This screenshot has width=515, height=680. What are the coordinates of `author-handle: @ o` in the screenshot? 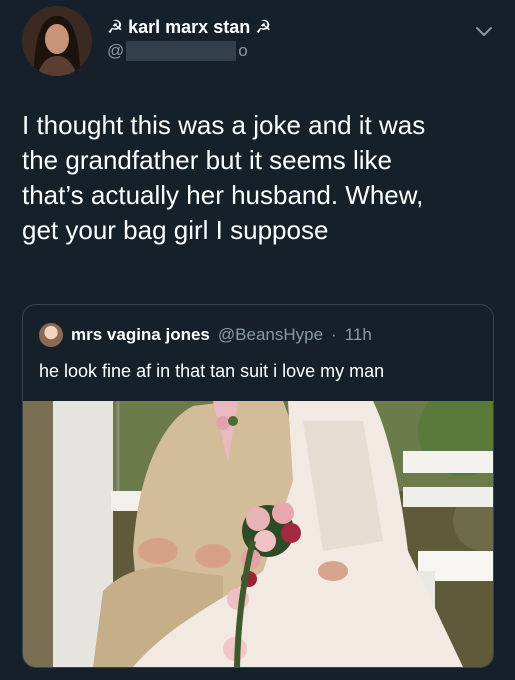 It's located at (177, 51).